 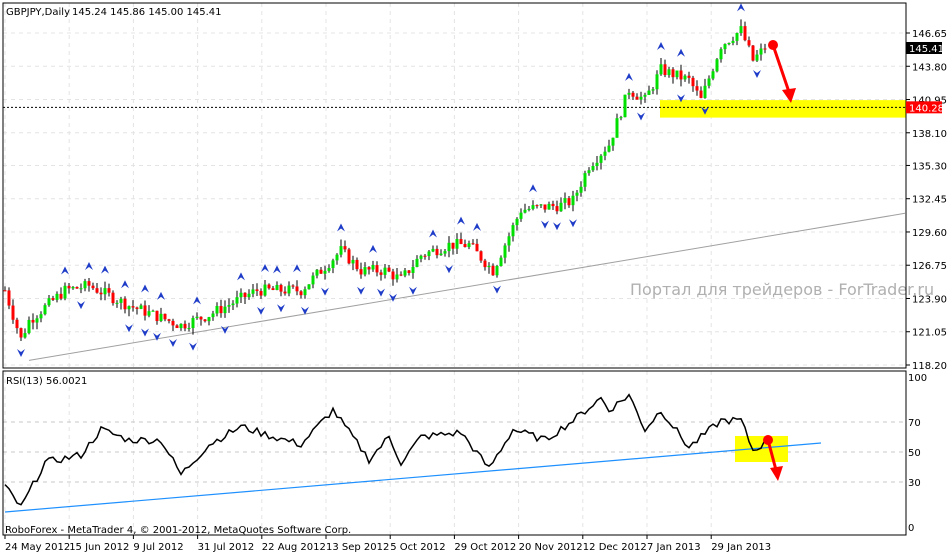 What do you see at coordinates (929, 266) in the screenshot?
I see `price-tick-label: 126.75` at bounding box center [929, 266].